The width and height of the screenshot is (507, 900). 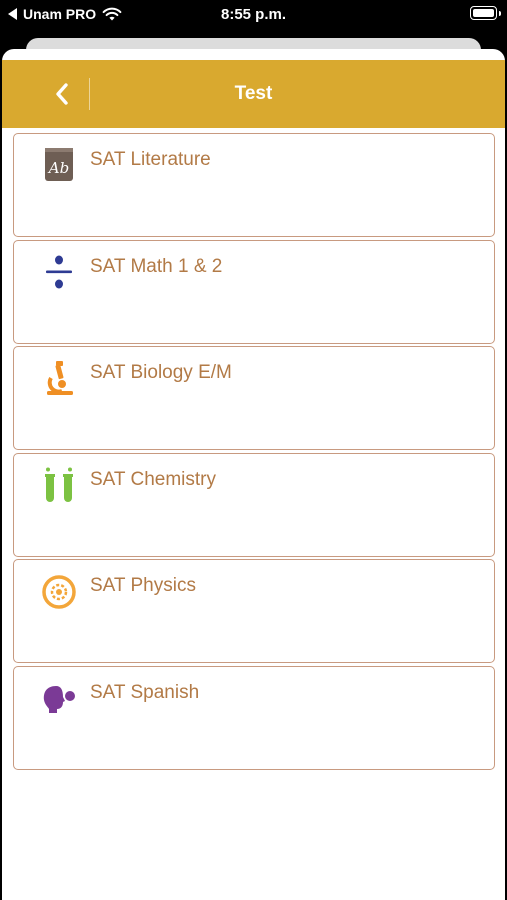 I want to click on book-ab-icon: Ab, so click(x=59, y=164).